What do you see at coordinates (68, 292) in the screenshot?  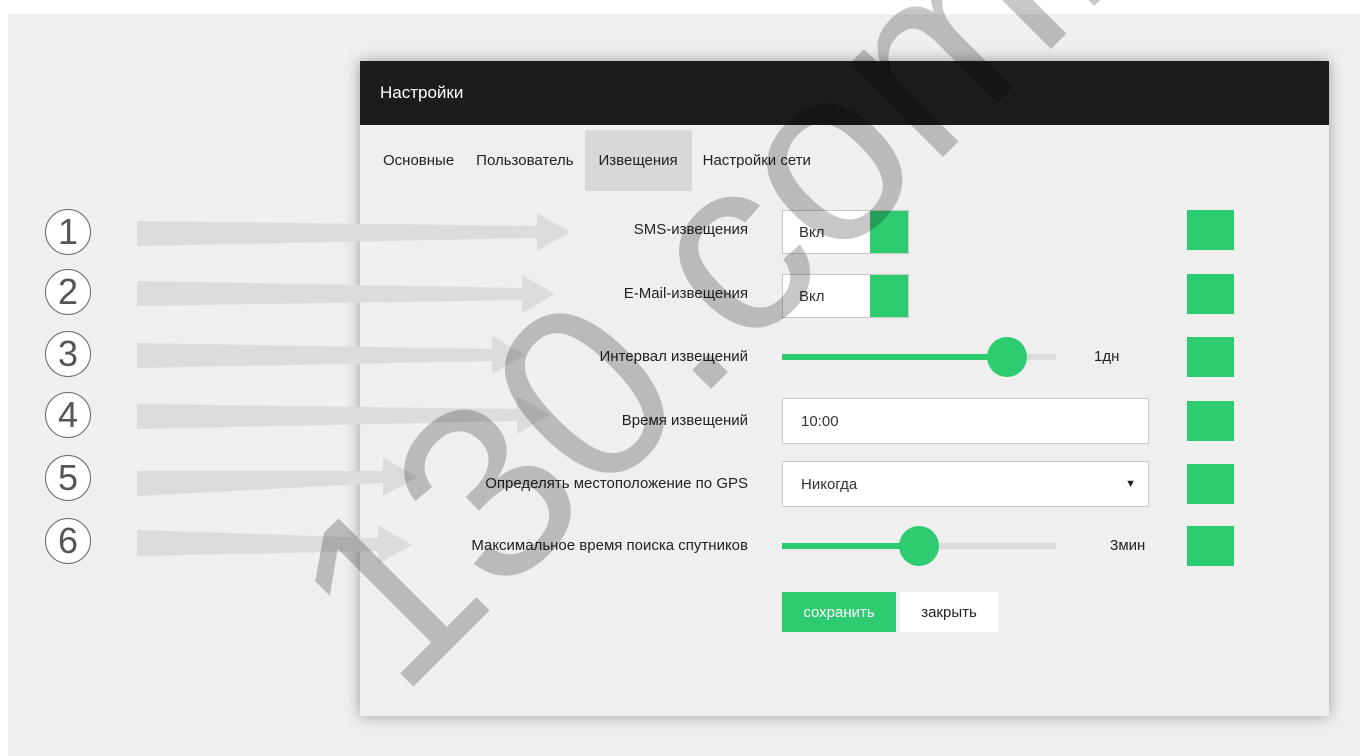 I see `callout-number: 2` at bounding box center [68, 292].